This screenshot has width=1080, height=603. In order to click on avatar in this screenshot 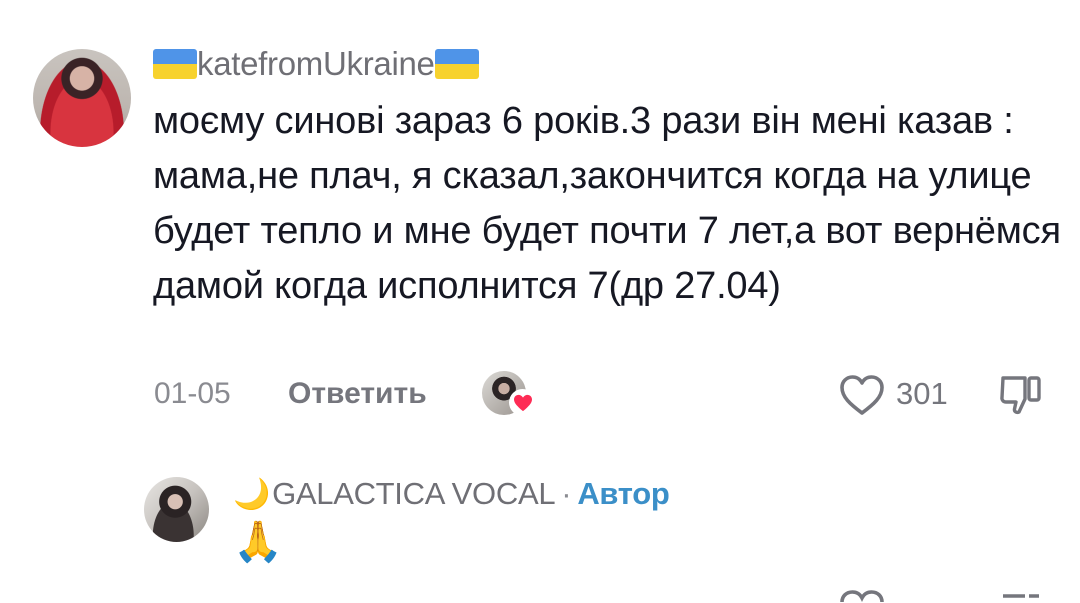, I will do `click(82, 98)`.